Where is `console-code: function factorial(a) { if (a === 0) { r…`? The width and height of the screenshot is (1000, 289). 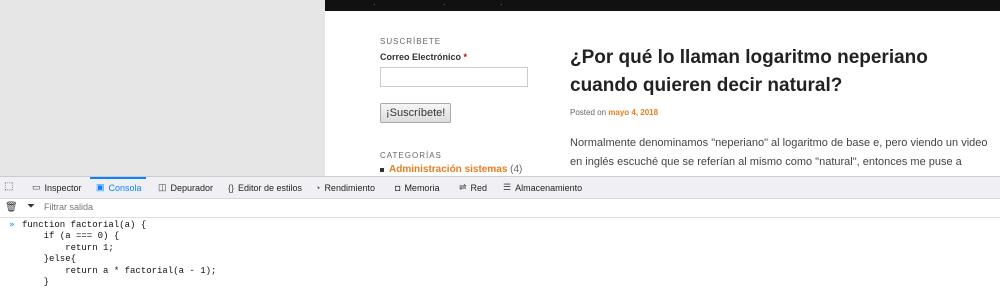
console-code: function factorial(a) { if (a === 0) { r… is located at coordinates (119, 254).